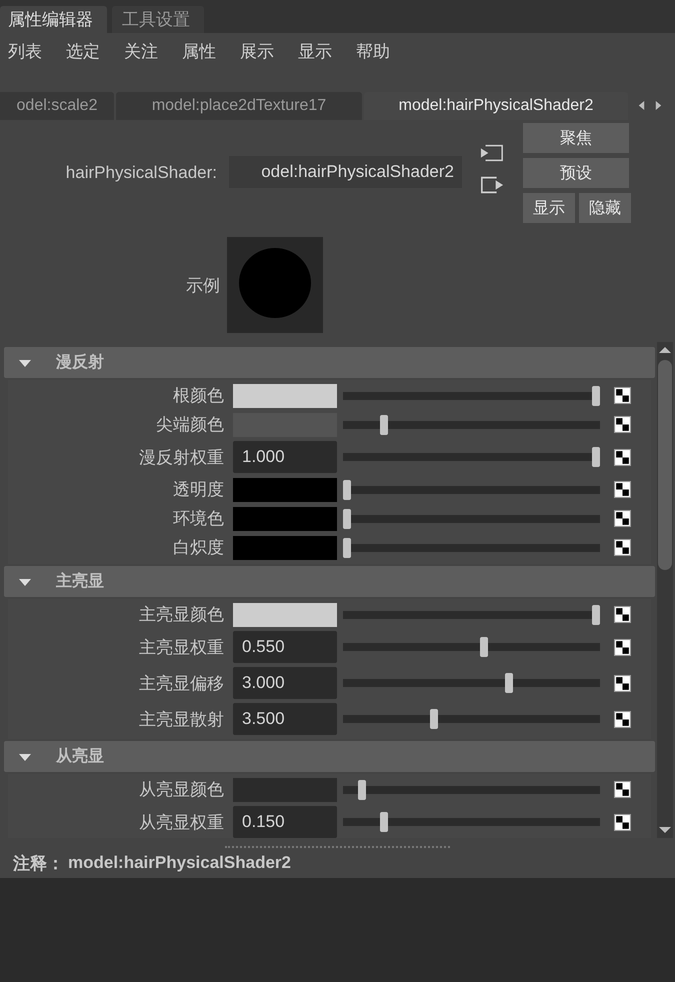 Image resolution: width=675 pixels, height=982 pixels. What do you see at coordinates (83, 51) in the screenshot?
I see `menu-item: 选定` at bounding box center [83, 51].